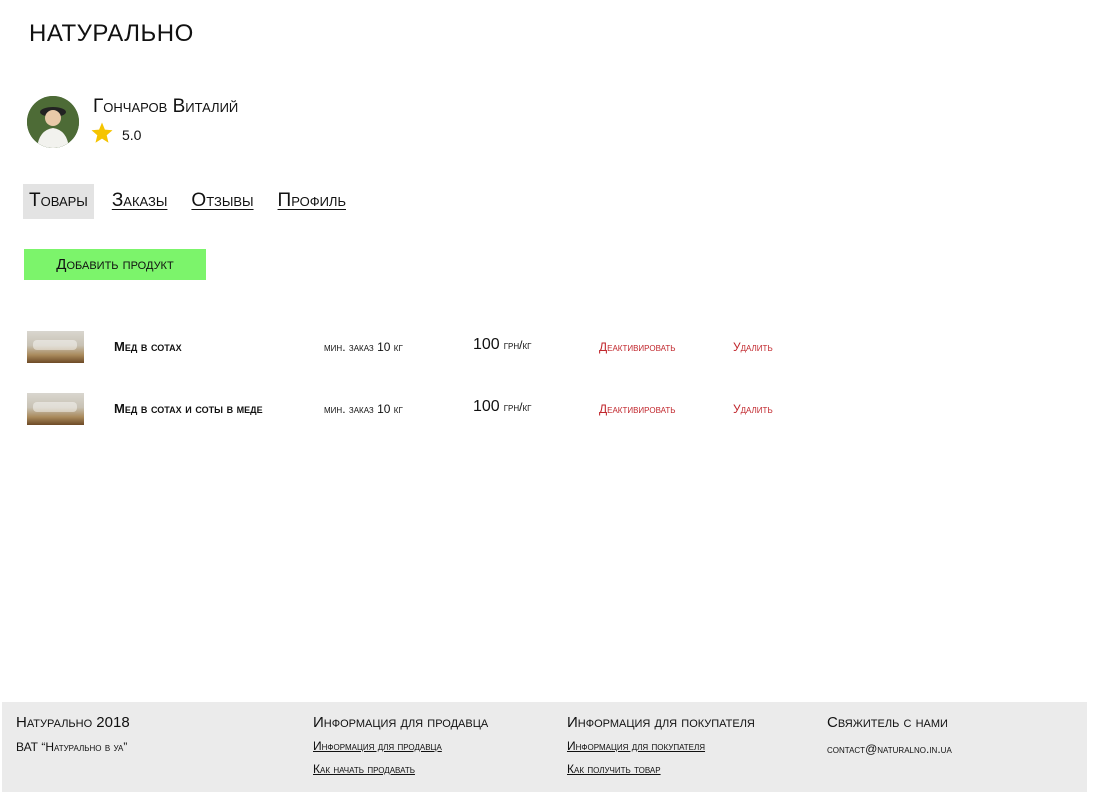  What do you see at coordinates (132, 135) in the screenshot?
I see `seller-rating: 5.0` at bounding box center [132, 135].